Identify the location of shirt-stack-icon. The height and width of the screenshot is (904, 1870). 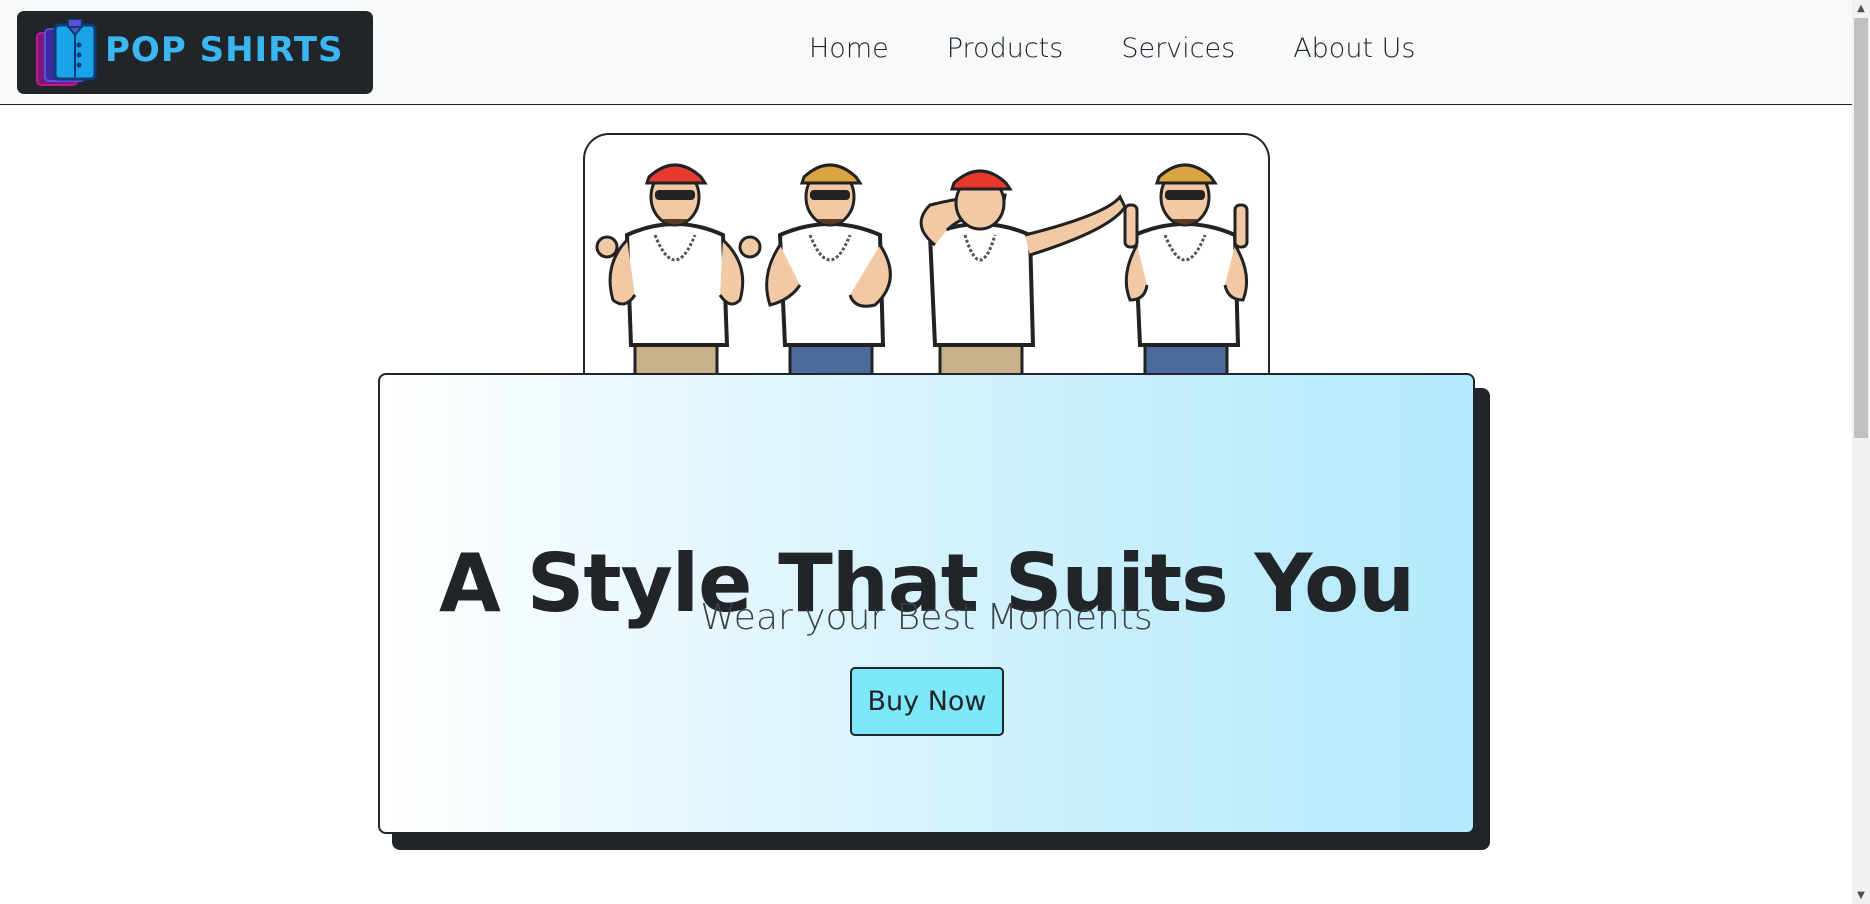
(66, 52).